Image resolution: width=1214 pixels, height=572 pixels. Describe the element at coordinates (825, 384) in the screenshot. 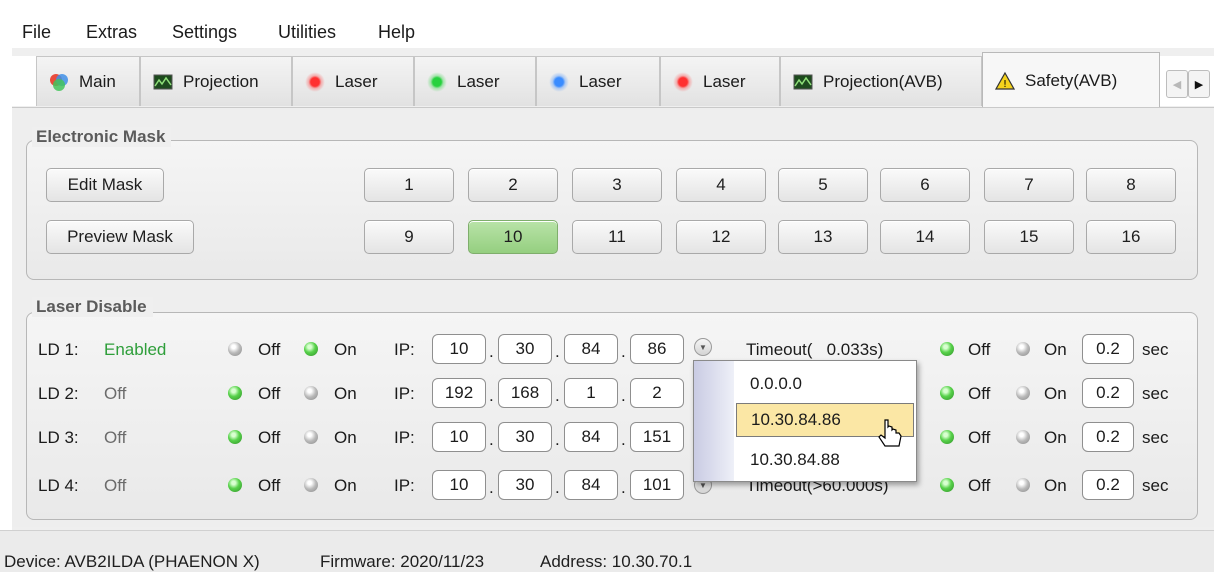

I see `dropdown-item: 0.0.0.0` at that location.